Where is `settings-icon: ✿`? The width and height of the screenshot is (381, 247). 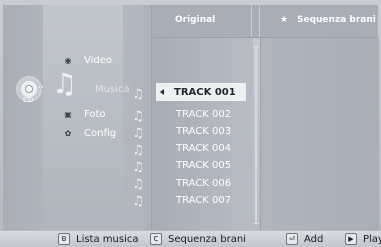 settings-icon: ✿ is located at coordinates (68, 133).